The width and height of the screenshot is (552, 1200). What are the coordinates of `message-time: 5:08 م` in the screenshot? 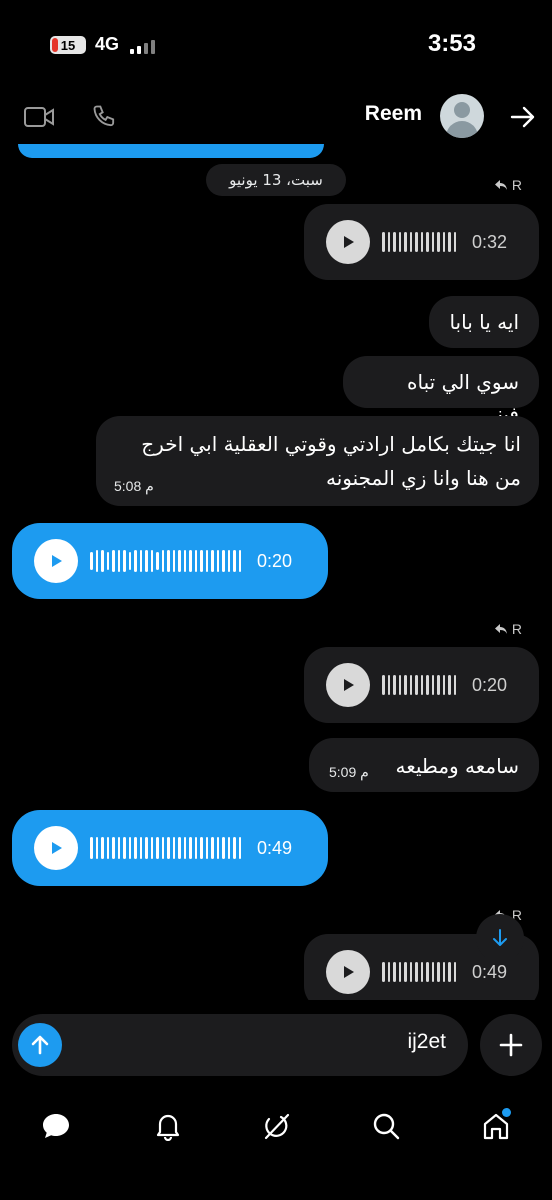 It's located at (134, 486).